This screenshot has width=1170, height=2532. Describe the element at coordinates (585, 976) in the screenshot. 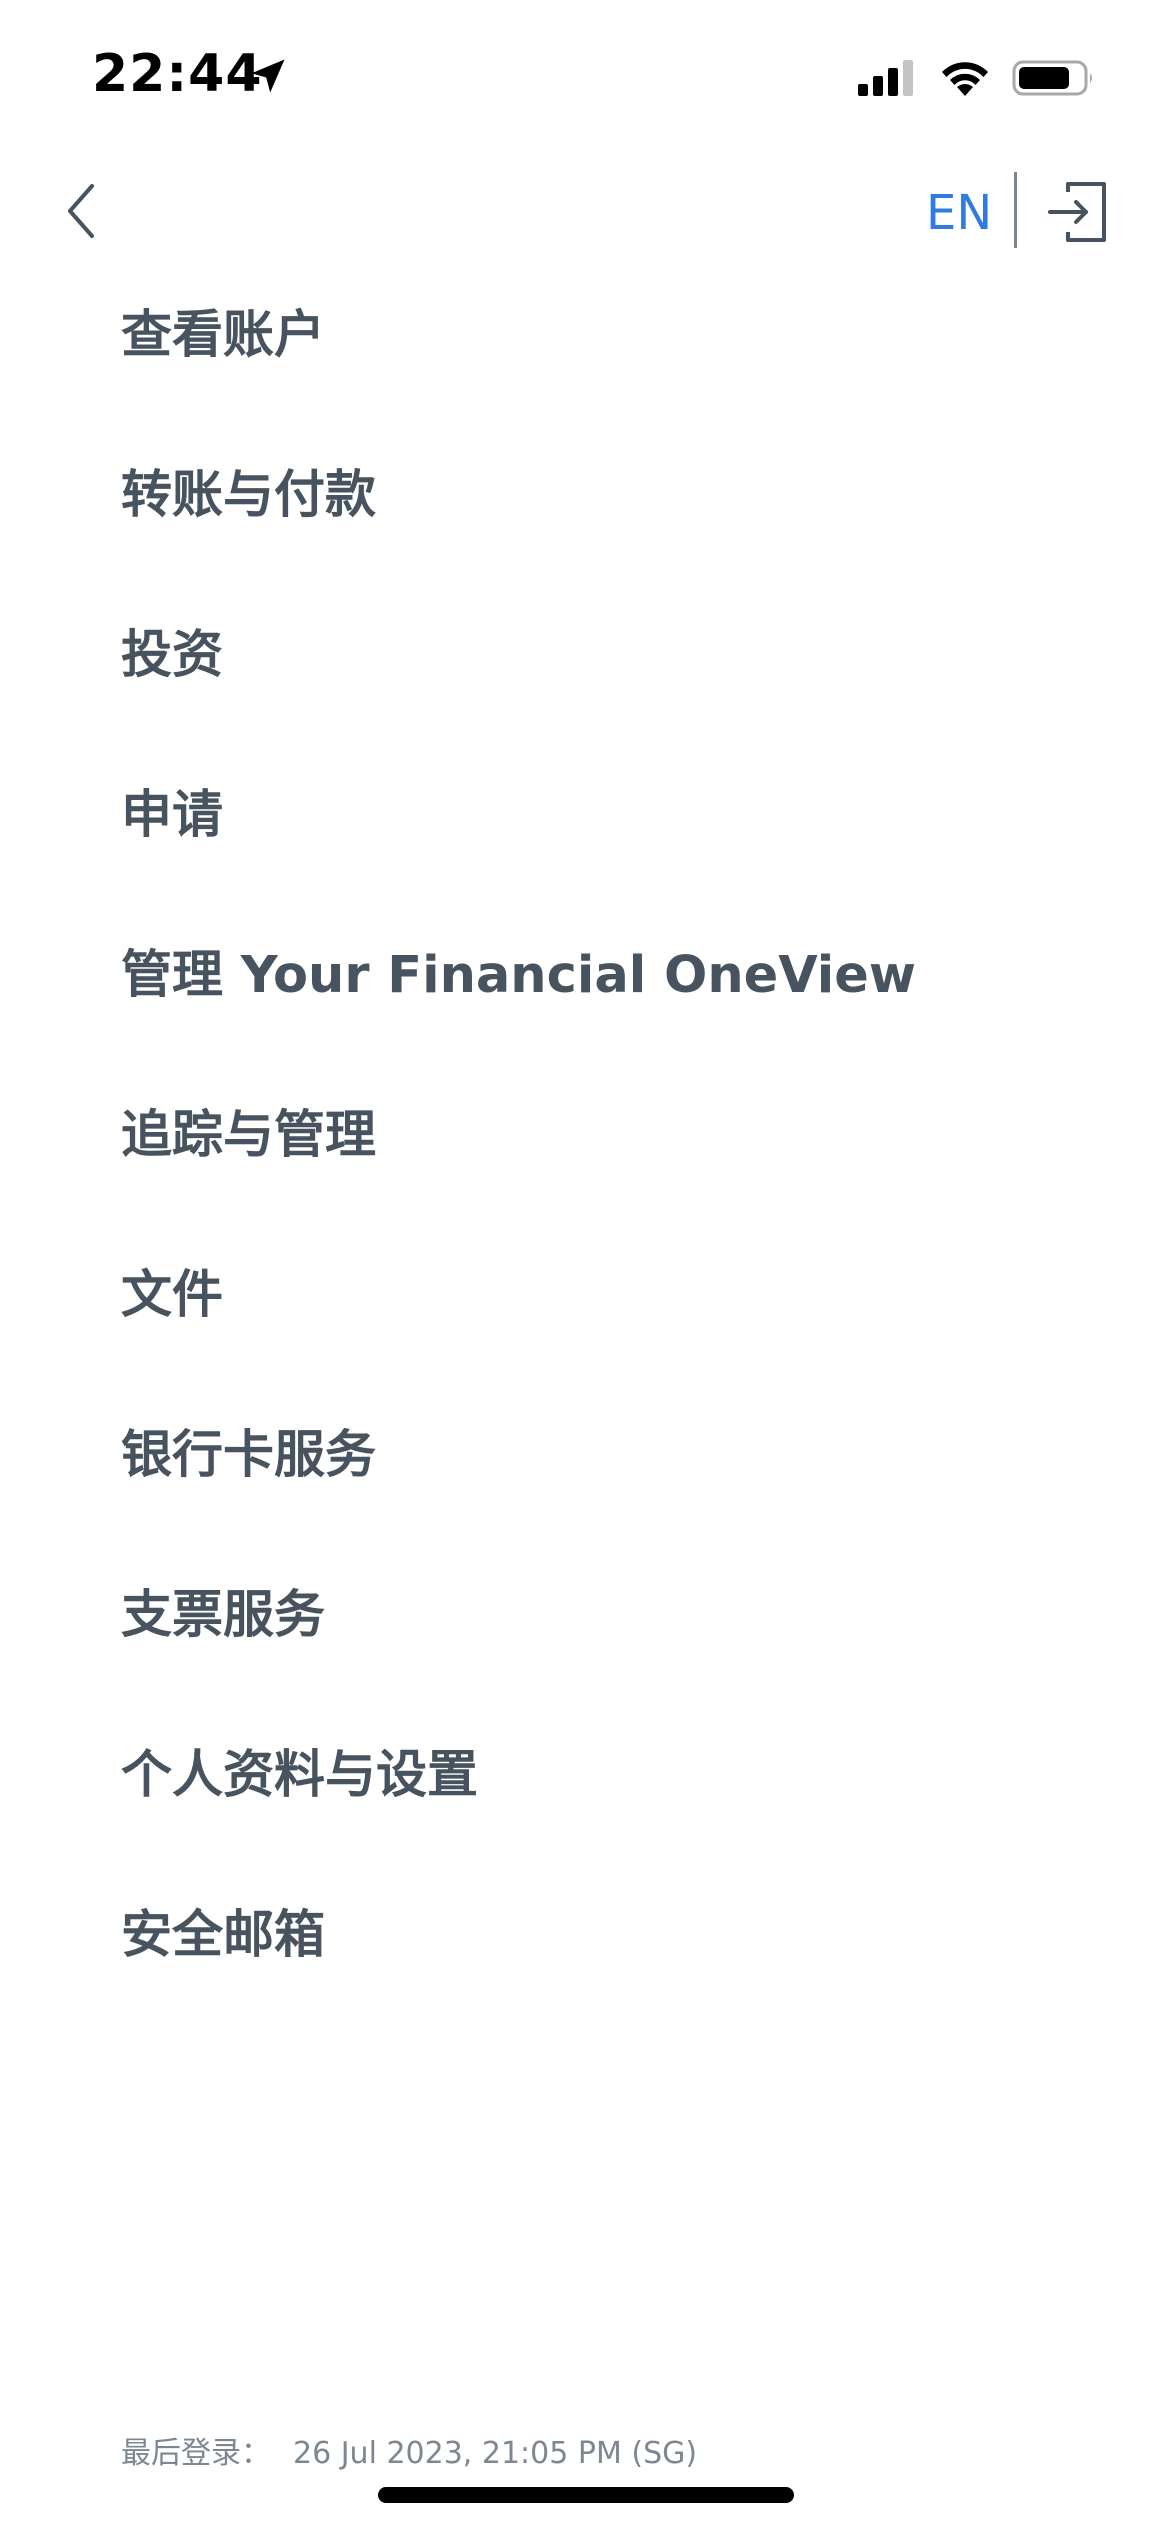

I see `menu-item-financial-oneview: 管理 Your Financial OneView` at that location.